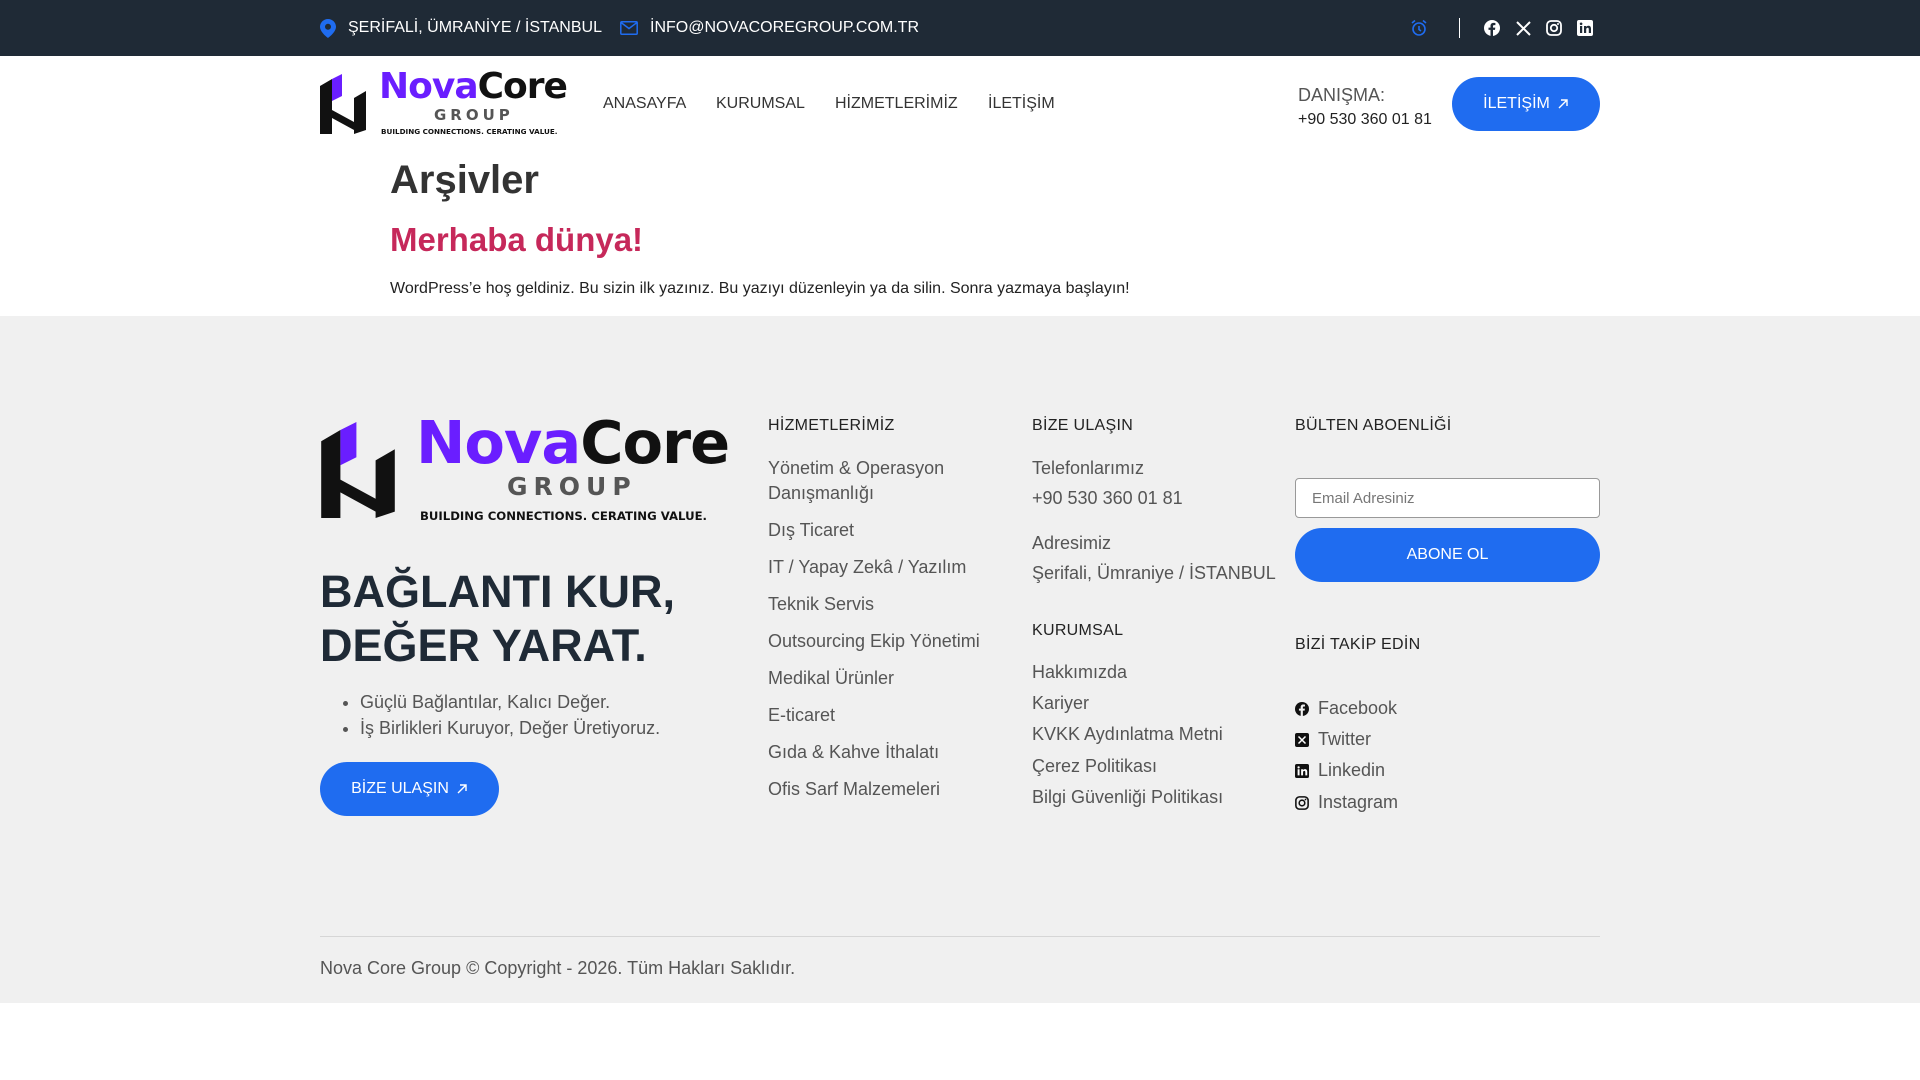 The image size is (1920, 1080). What do you see at coordinates (960, 936) in the screenshot?
I see `footer-divider` at bounding box center [960, 936].